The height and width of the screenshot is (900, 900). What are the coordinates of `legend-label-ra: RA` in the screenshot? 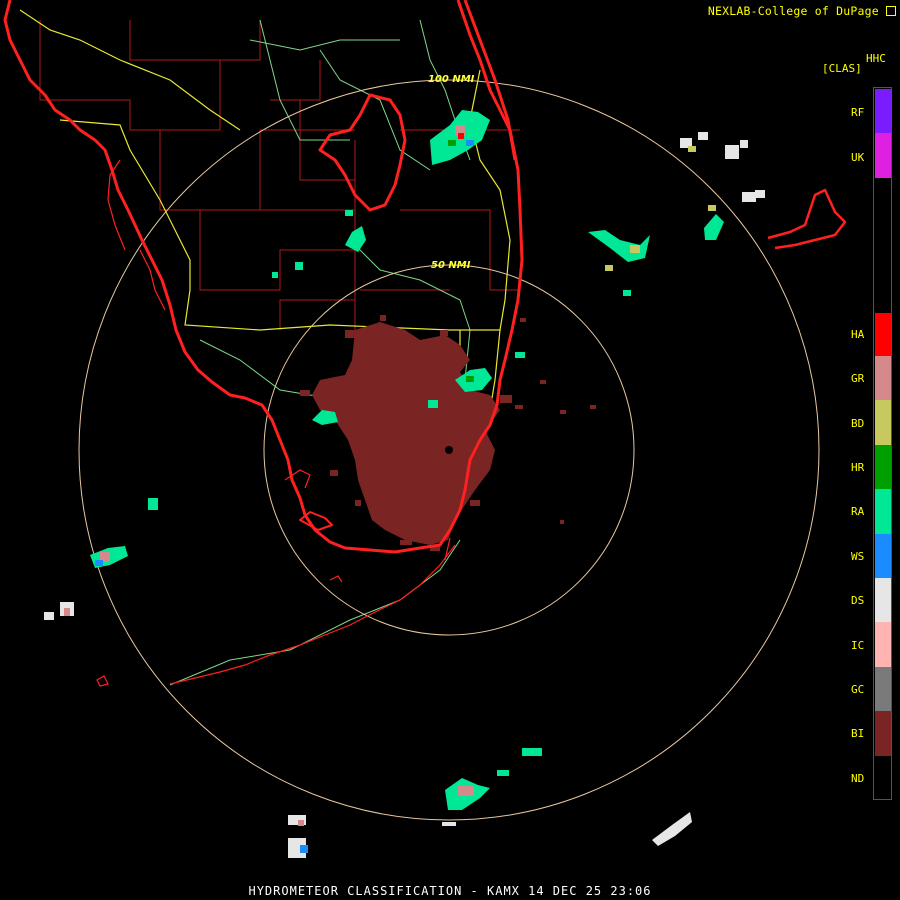 It's located at (858, 511).